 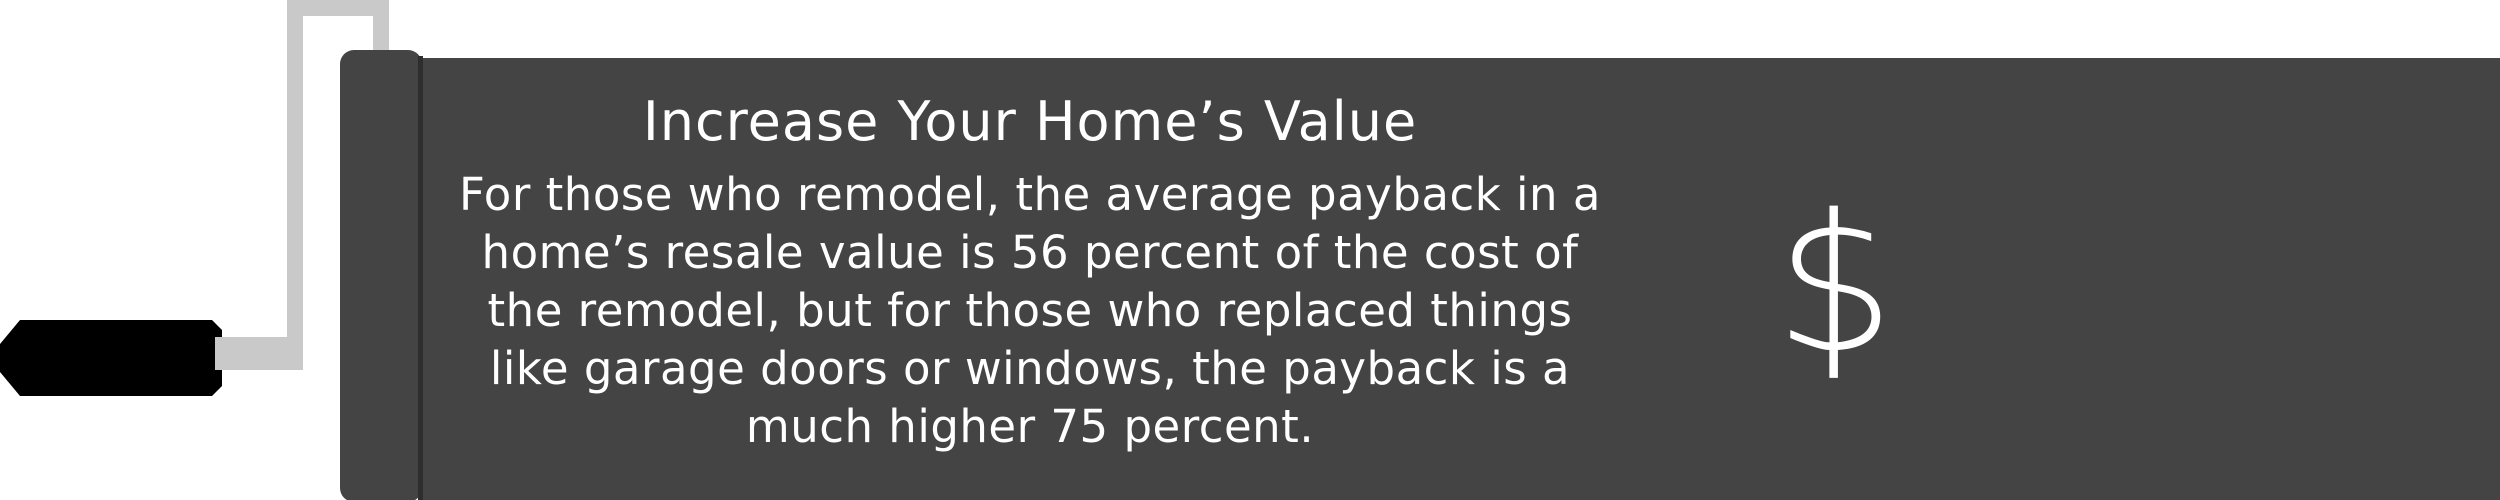 I want to click on roller-handle, so click(x=111, y=358).